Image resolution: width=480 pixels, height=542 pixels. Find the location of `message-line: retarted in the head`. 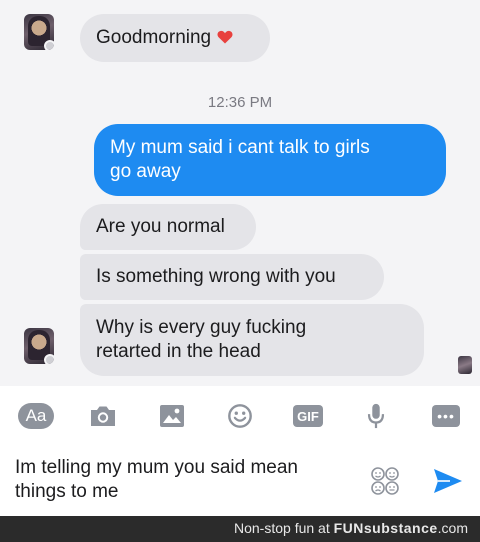

message-line: retarted in the head is located at coordinates (178, 351).